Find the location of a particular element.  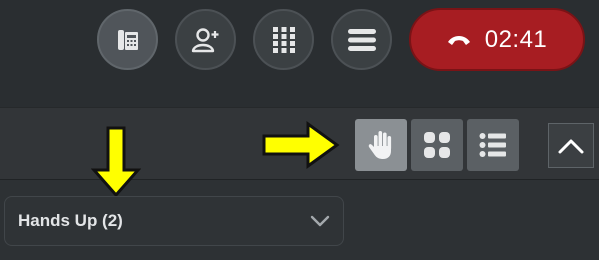

menu-button is located at coordinates (361, 39).